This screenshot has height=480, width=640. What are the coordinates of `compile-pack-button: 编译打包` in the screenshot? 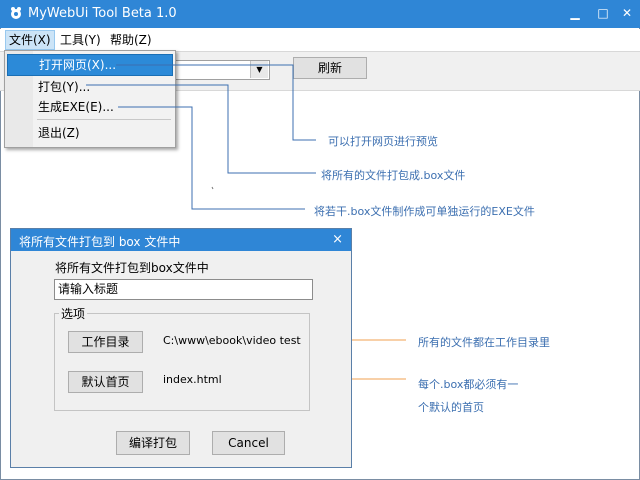 It's located at (153, 443).